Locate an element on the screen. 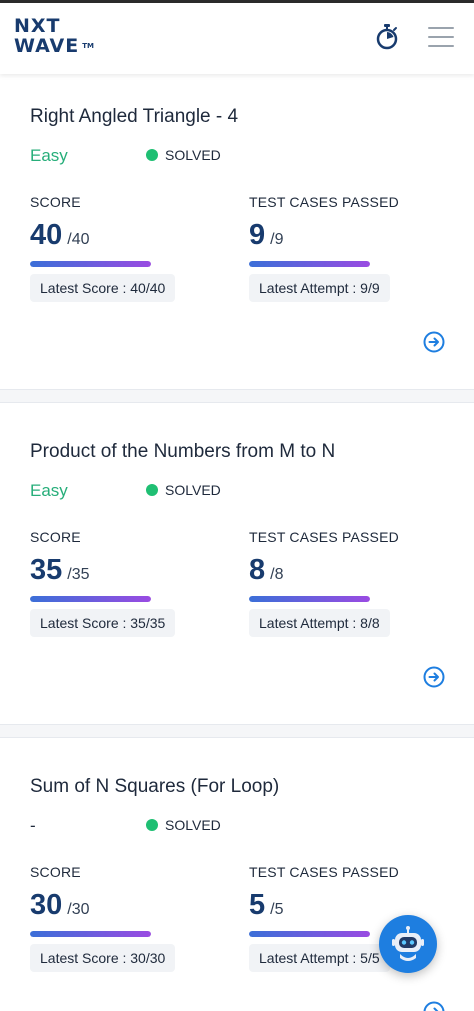  test-cases-value: 8/8 is located at coordinates (266, 570).